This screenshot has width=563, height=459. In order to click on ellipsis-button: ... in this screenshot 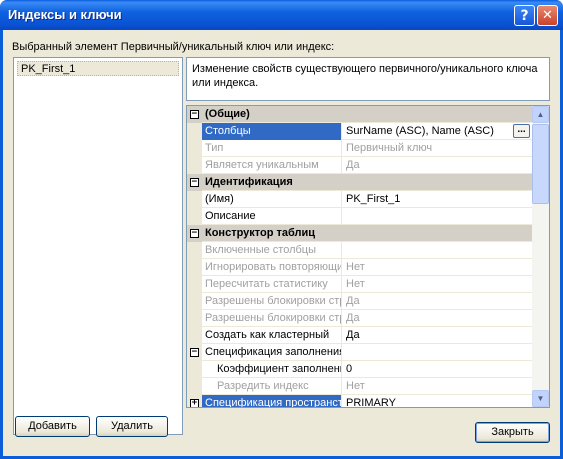, I will do `click(521, 131)`.